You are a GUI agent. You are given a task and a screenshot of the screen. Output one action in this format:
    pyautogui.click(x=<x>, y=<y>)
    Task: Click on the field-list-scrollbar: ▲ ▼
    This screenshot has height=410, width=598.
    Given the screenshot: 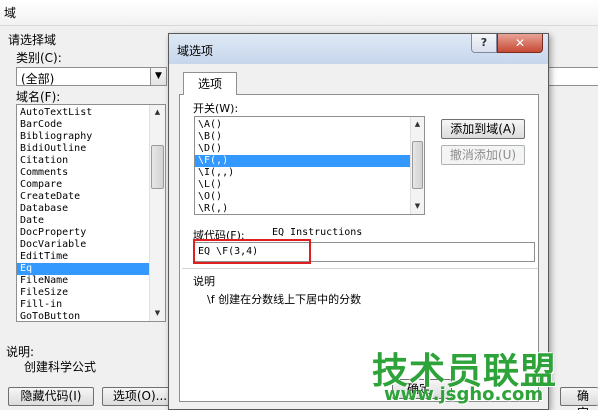 What is the action you would take?
    pyautogui.click(x=157, y=213)
    